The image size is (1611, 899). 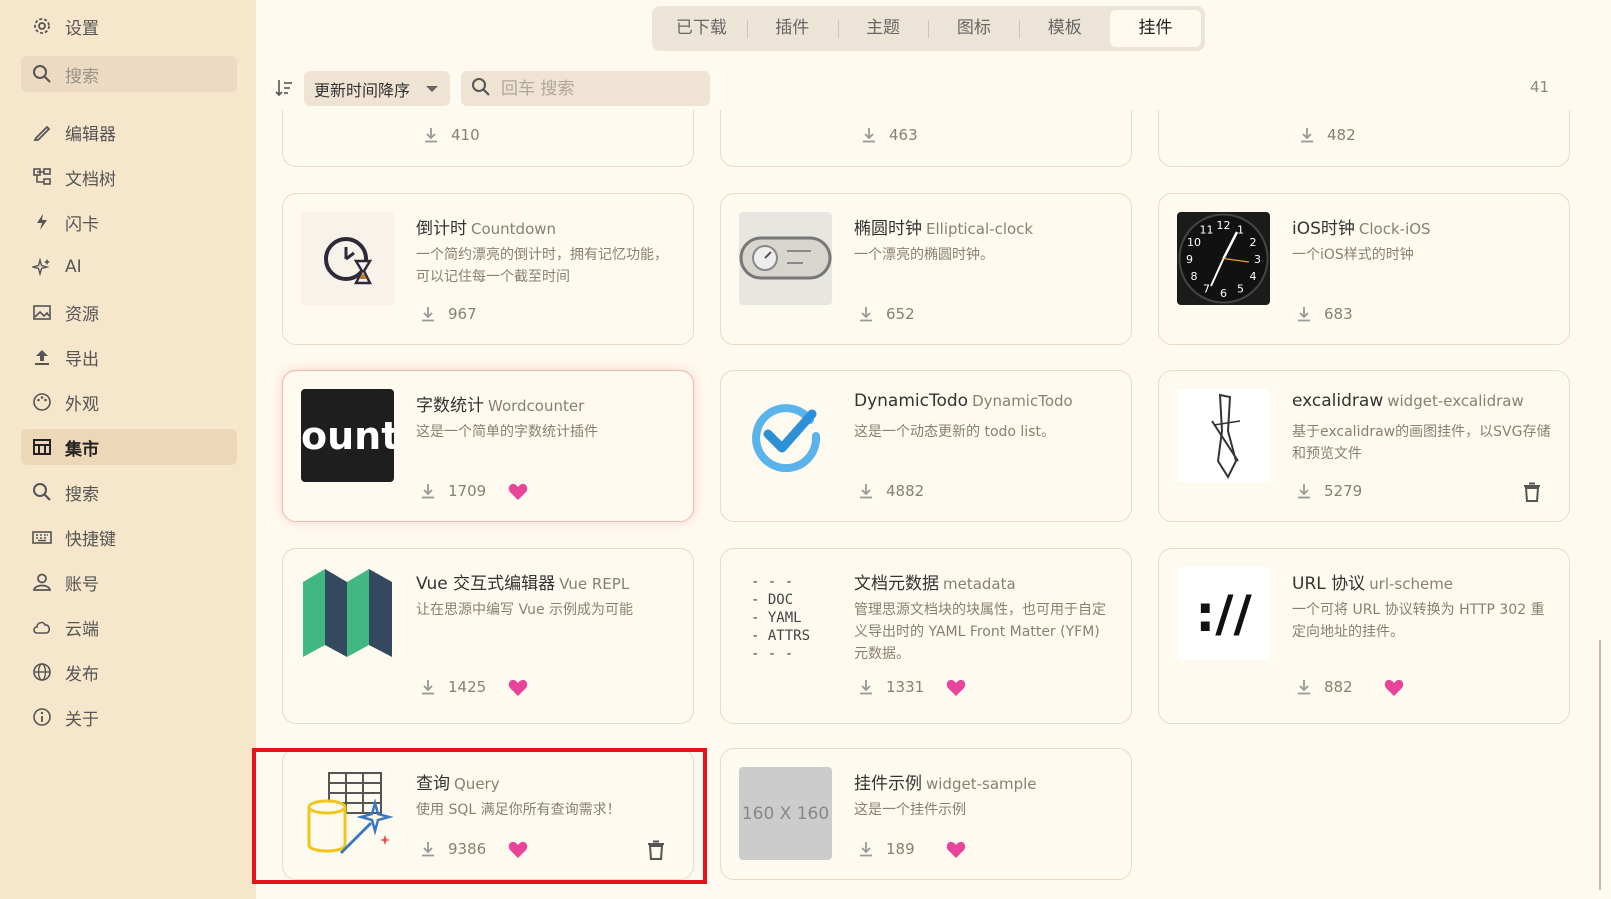 I want to click on tab-4: 模板, so click(x=1064, y=28).